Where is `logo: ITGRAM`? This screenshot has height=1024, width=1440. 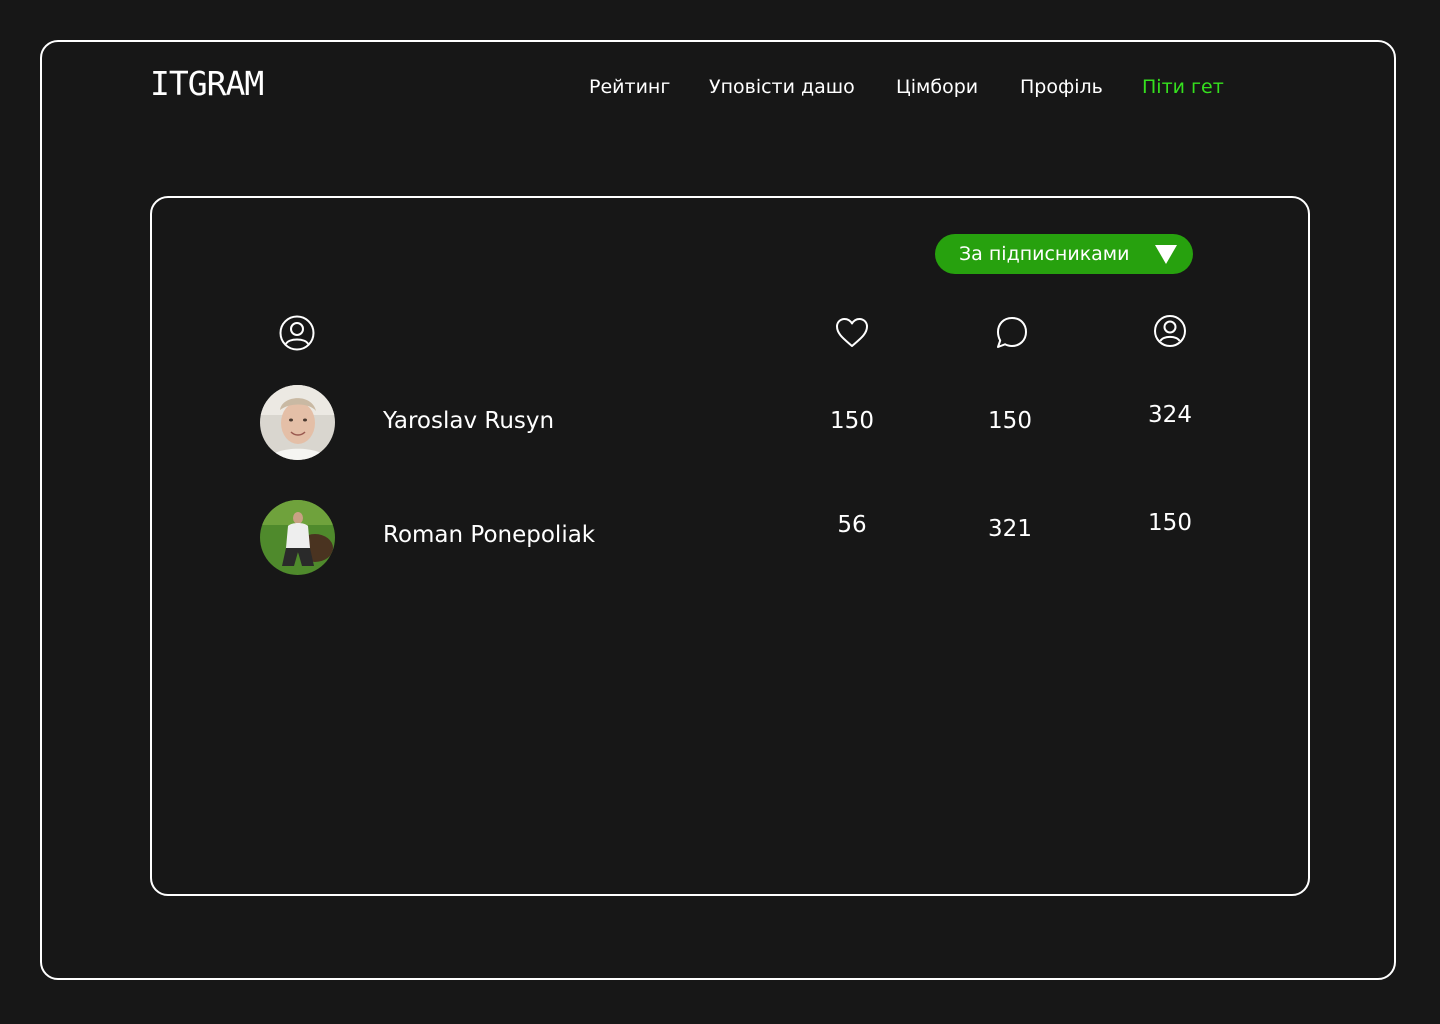
logo: ITGRAM is located at coordinates (207, 83).